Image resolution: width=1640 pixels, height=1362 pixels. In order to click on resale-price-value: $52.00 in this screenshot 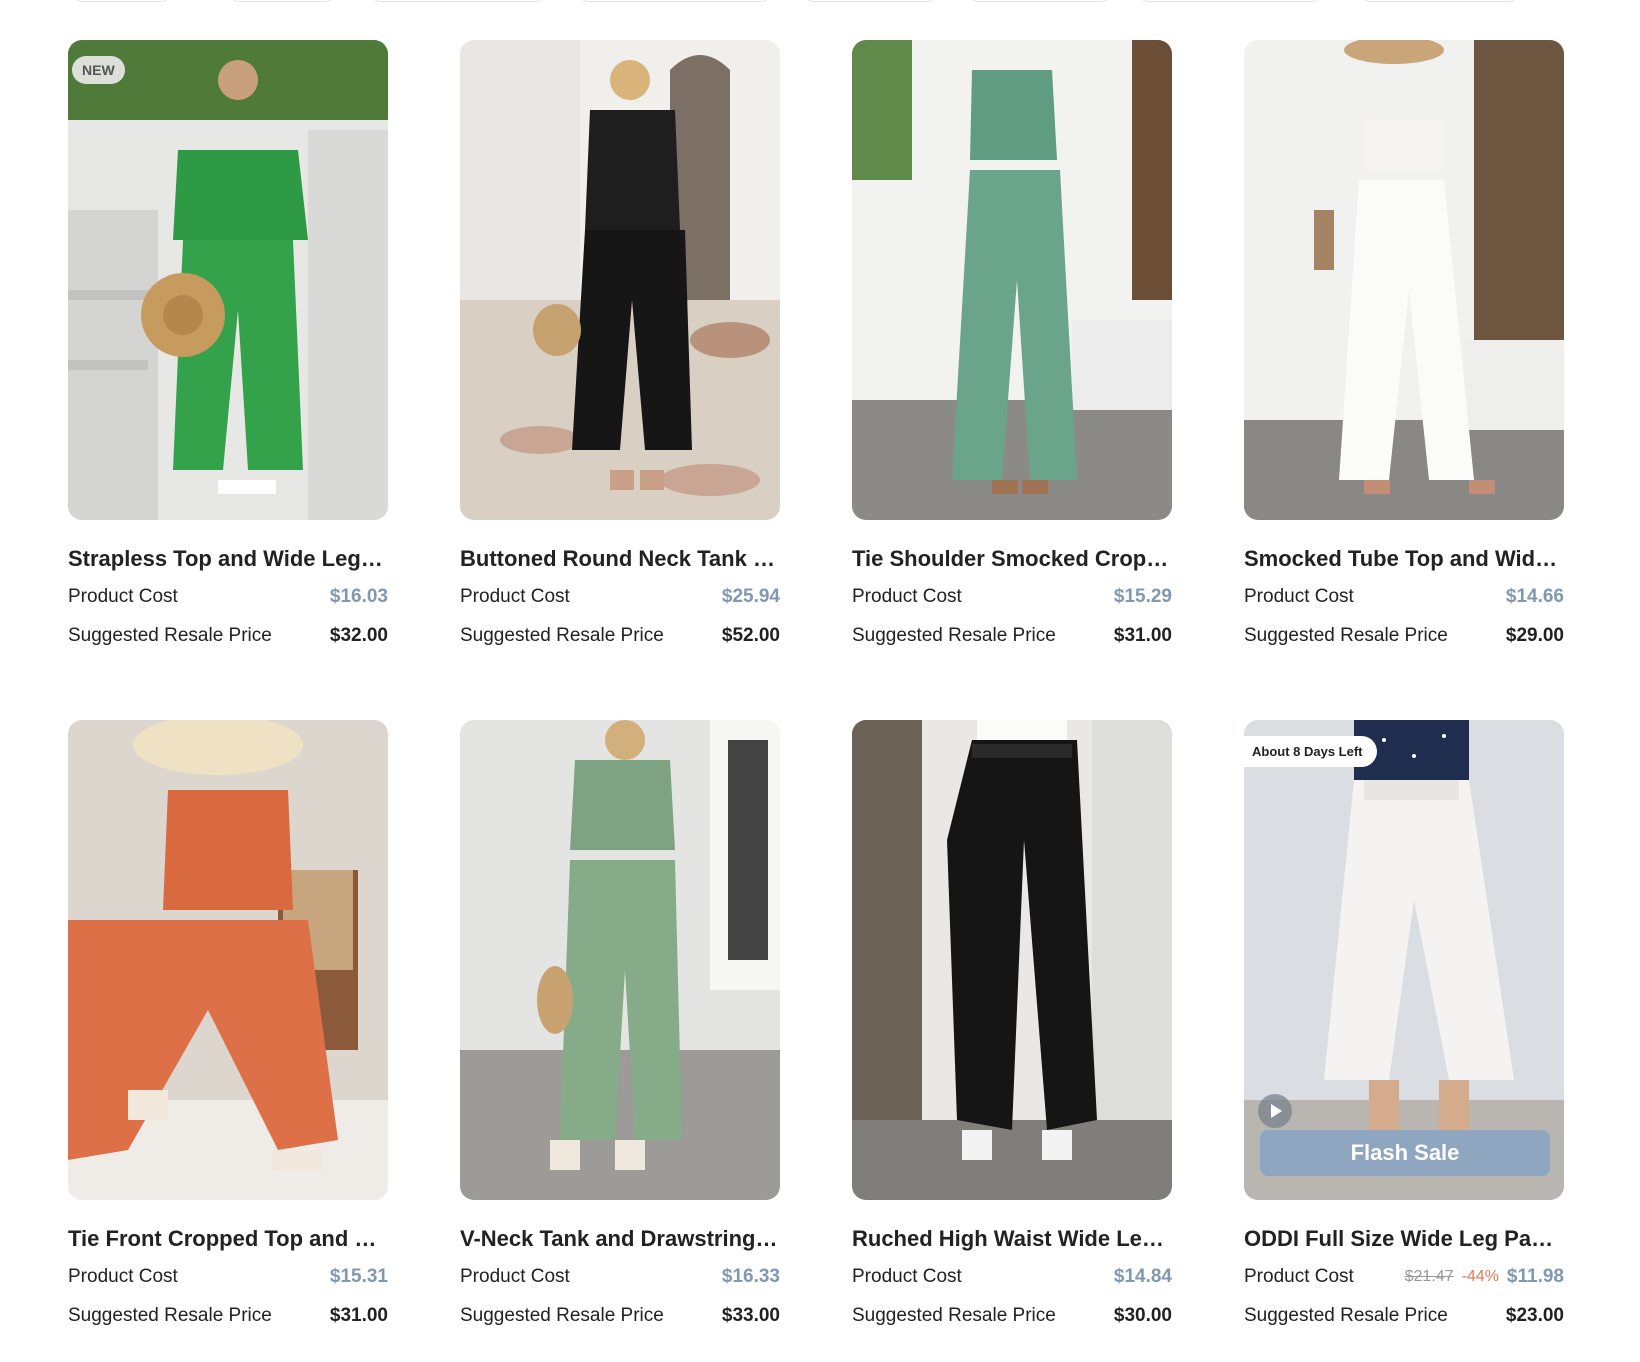, I will do `click(750, 635)`.